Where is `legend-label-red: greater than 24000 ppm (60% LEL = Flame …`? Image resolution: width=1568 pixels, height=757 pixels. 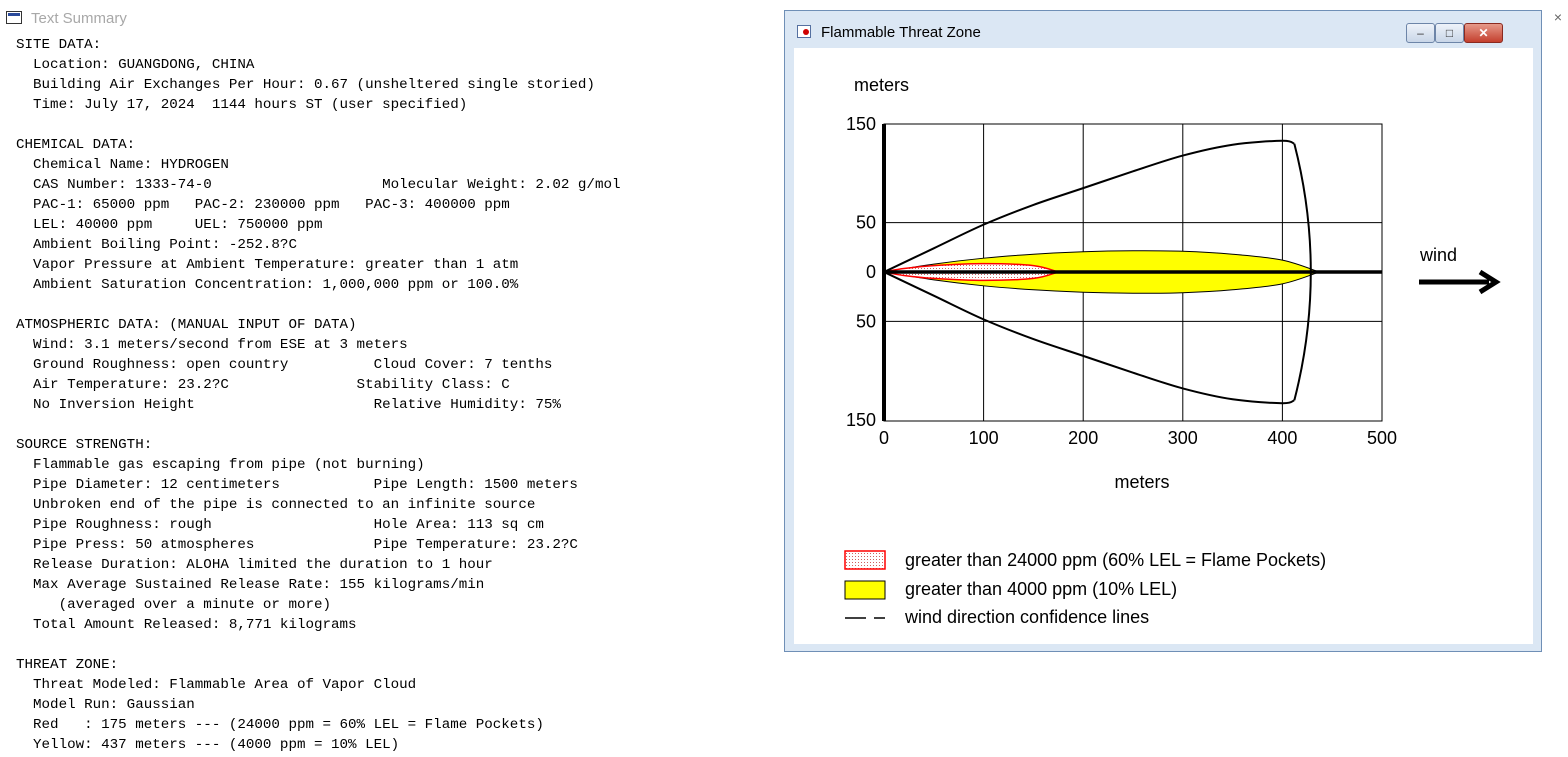
legend-label-red: greater than 24000 ppm (60% LEL = Flame … is located at coordinates (1115, 560).